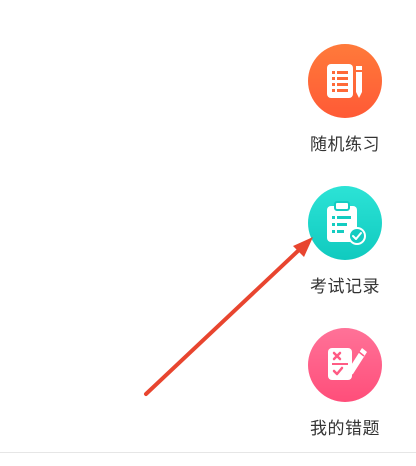 Image resolution: width=416 pixels, height=466 pixels. I want to click on random-practice-icon-circle, so click(345, 81).